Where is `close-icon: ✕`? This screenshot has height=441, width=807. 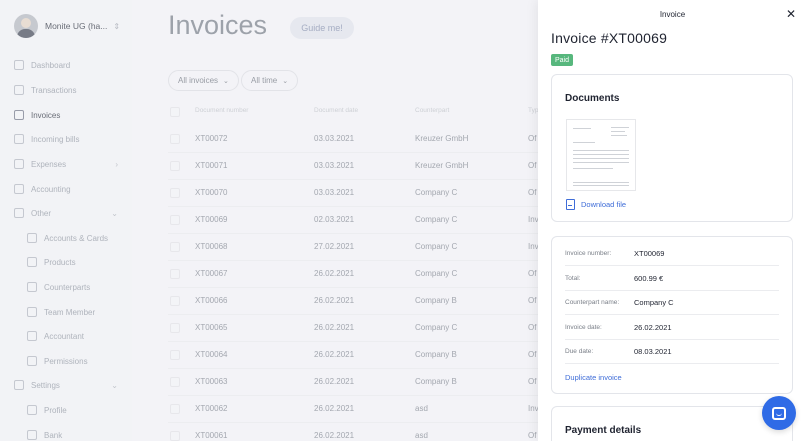 close-icon: ✕ is located at coordinates (791, 14).